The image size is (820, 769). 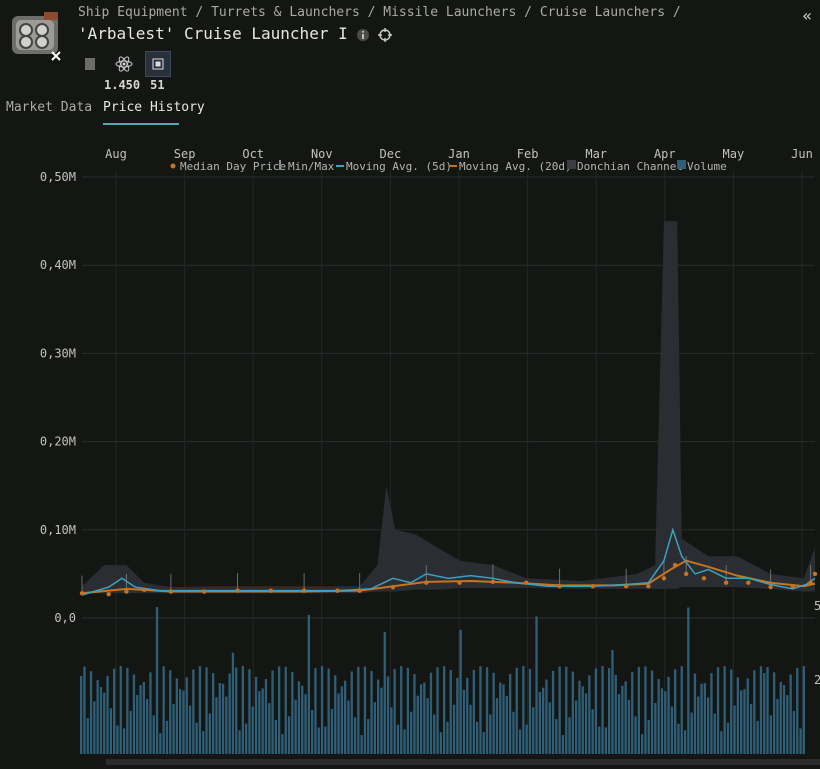 What do you see at coordinates (602, 12) in the screenshot?
I see `breadcrumb-item: Cruise Launchers` at bounding box center [602, 12].